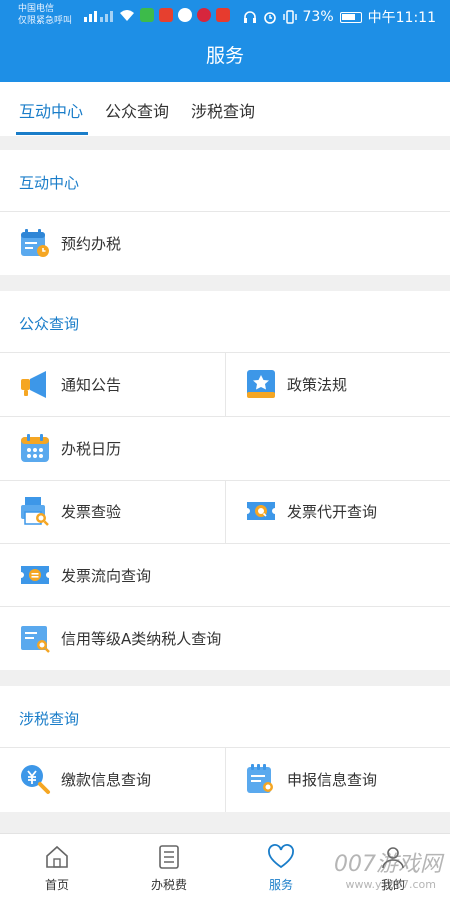 The height and width of the screenshot is (900, 450). Describe the element at coordinates (35, 575) in the screenshot. I see `ticket-icon` at that location.